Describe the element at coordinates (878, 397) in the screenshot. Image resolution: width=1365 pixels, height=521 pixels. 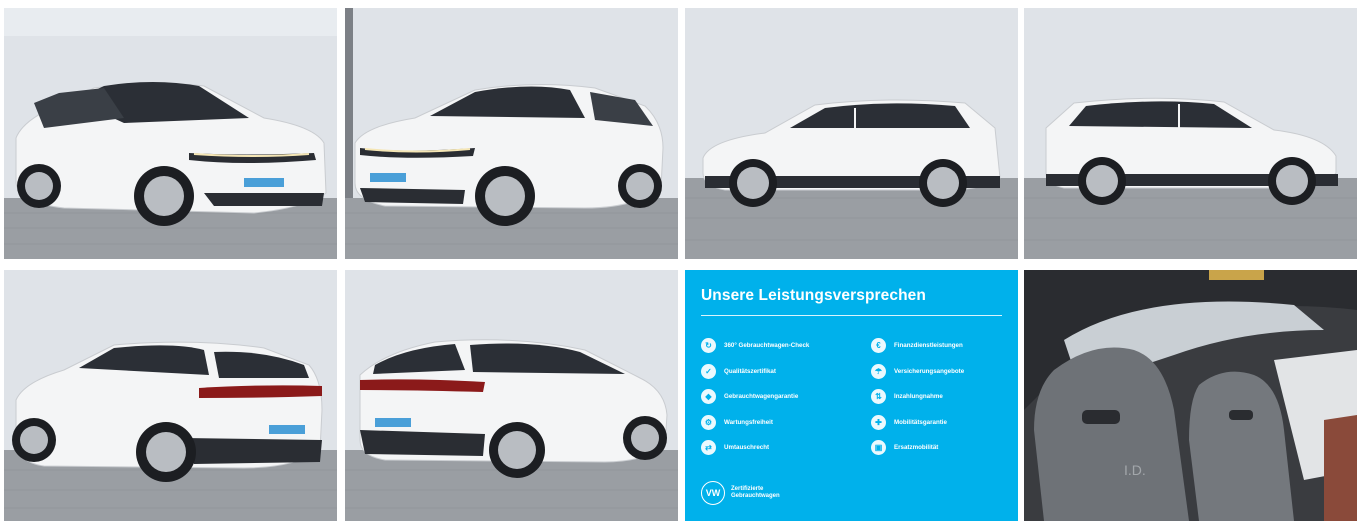
I see `trade-in-icon: ⇅` at that location.